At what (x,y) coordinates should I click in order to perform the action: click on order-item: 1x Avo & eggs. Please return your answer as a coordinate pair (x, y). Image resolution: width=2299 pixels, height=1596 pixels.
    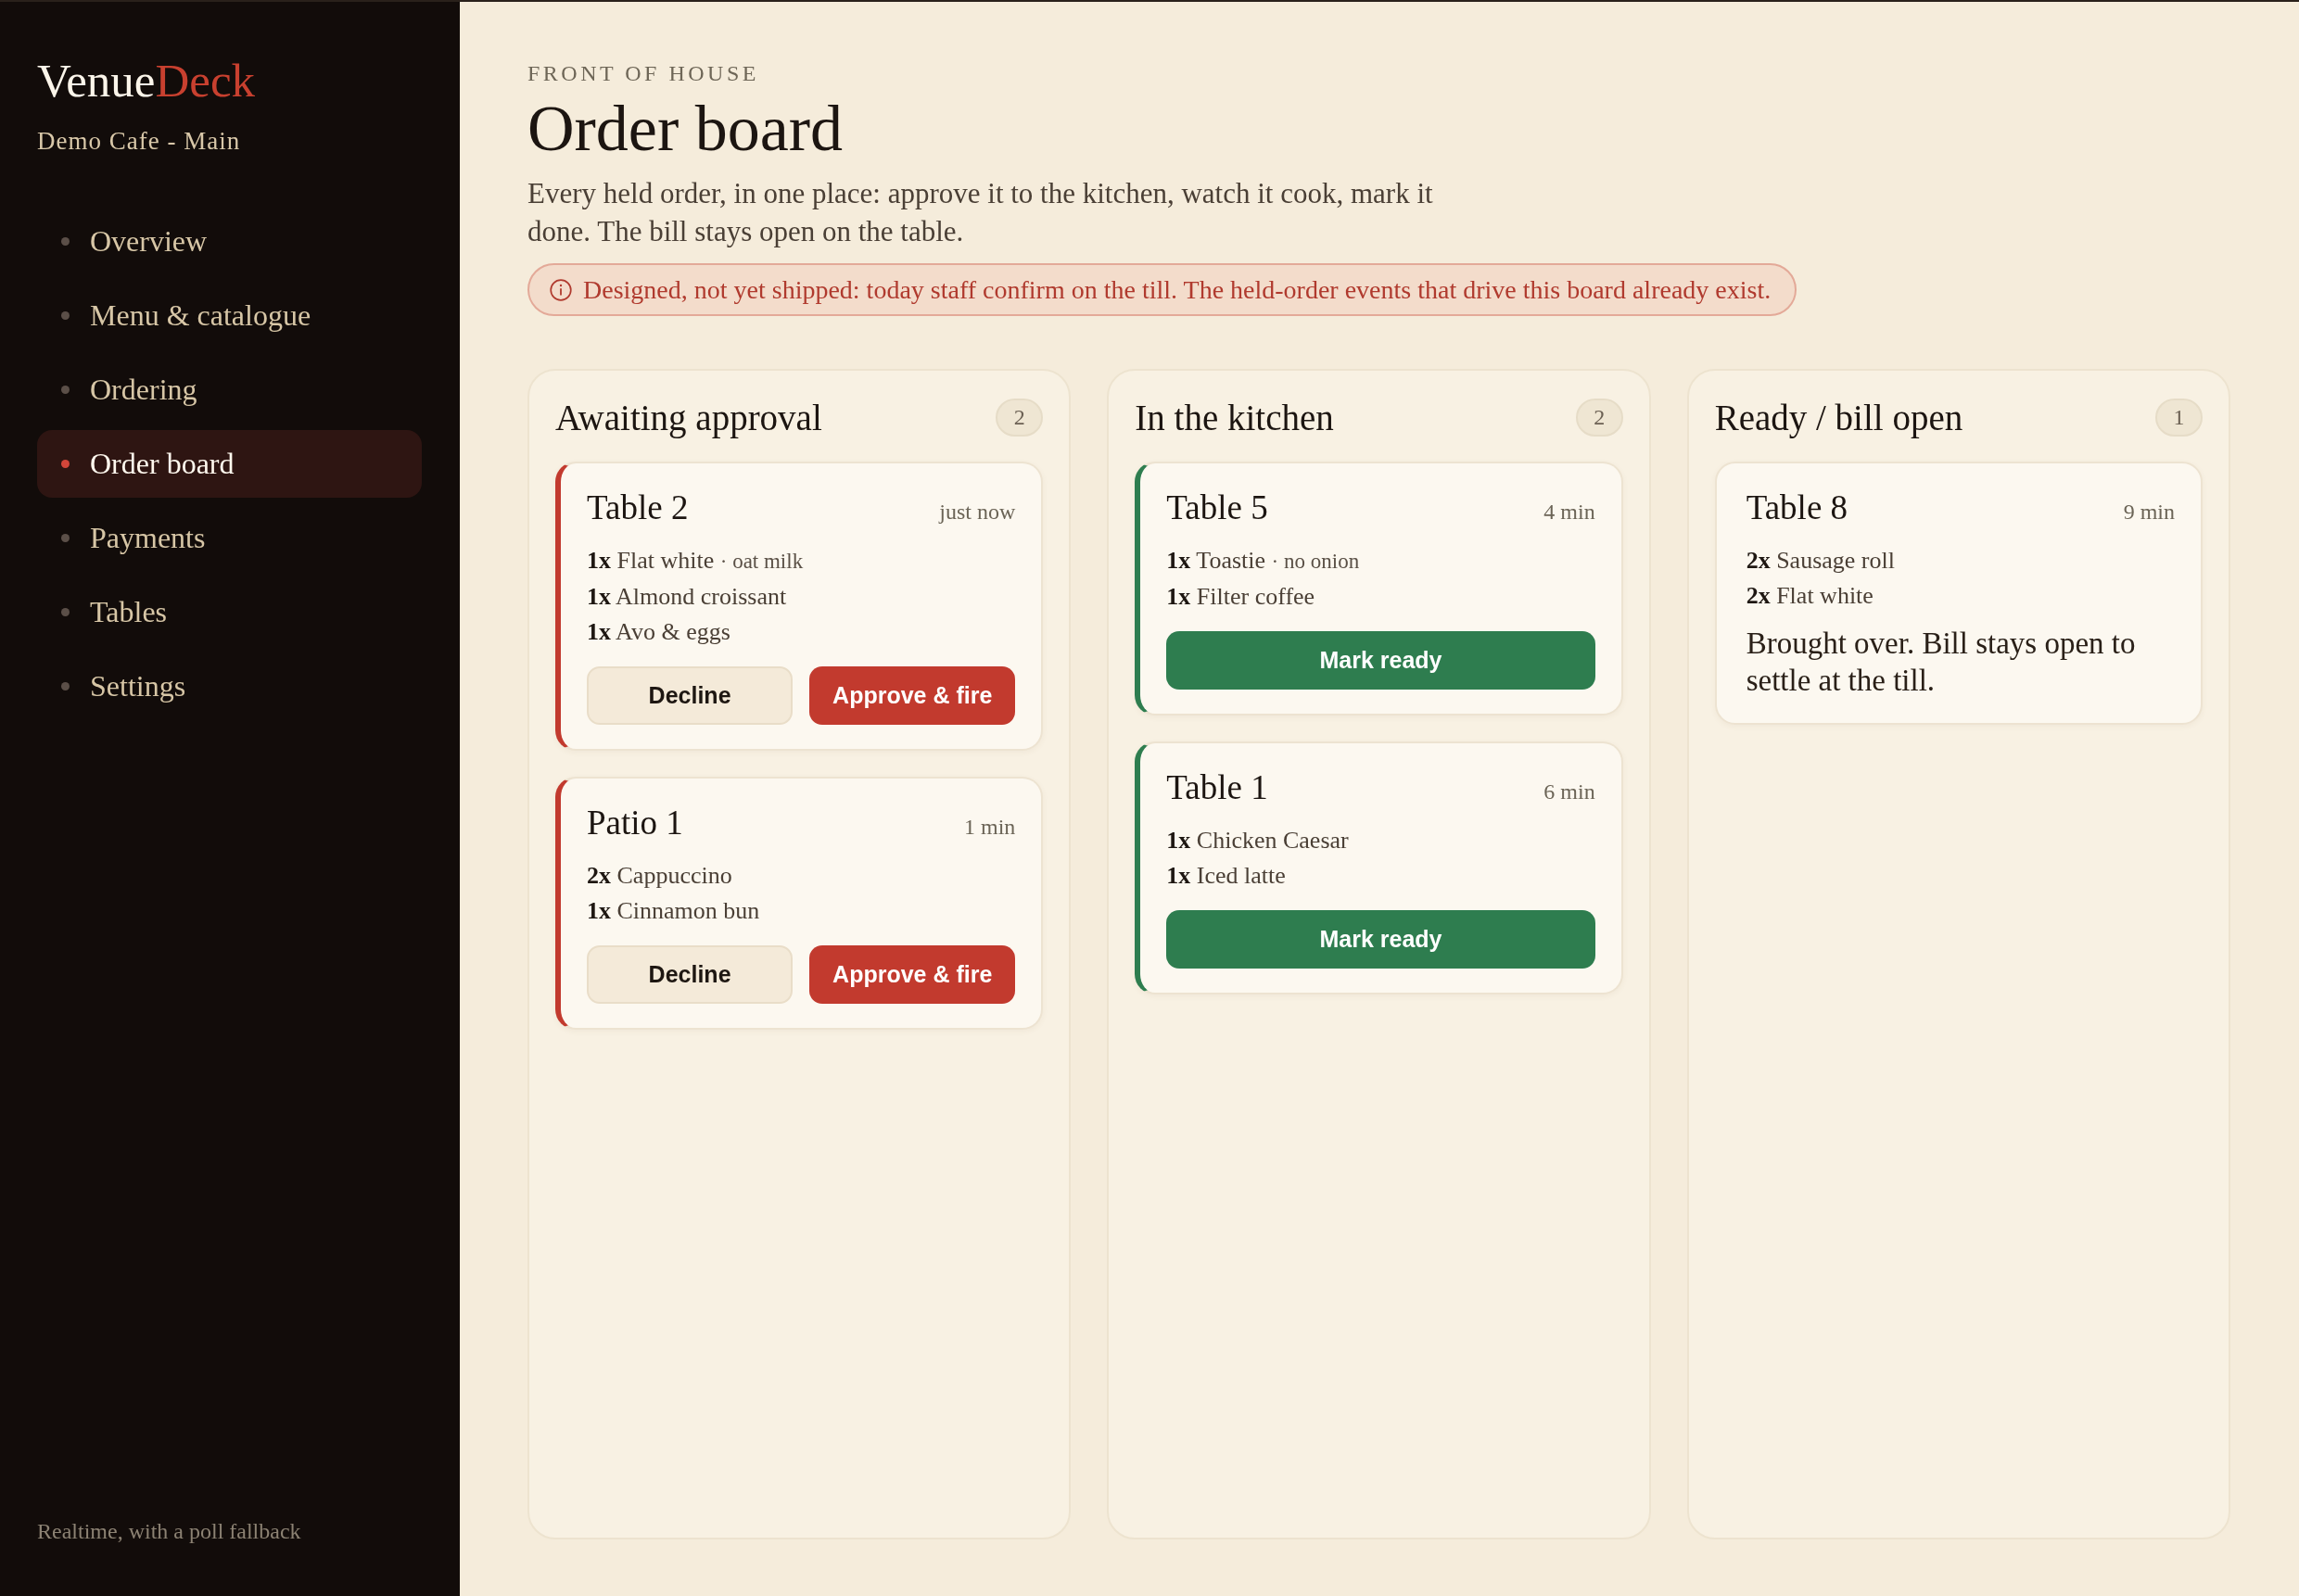
    Looking at the image, I should click on (658, 632).